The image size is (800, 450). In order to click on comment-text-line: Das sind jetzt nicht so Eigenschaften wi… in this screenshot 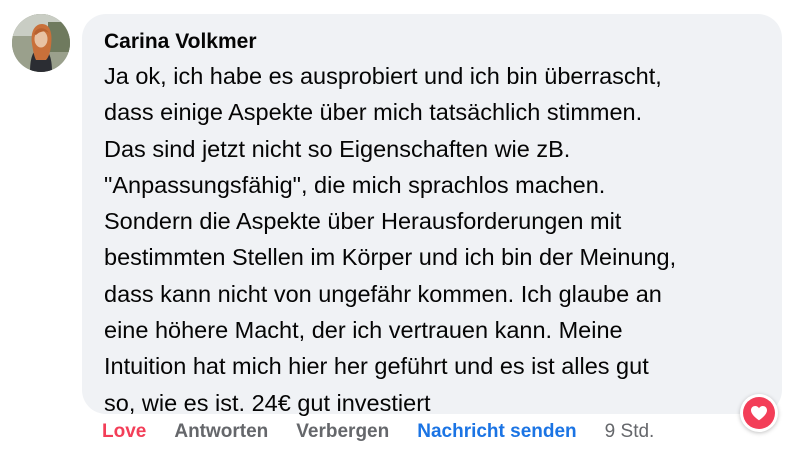, I will do `click(337, 148)`.